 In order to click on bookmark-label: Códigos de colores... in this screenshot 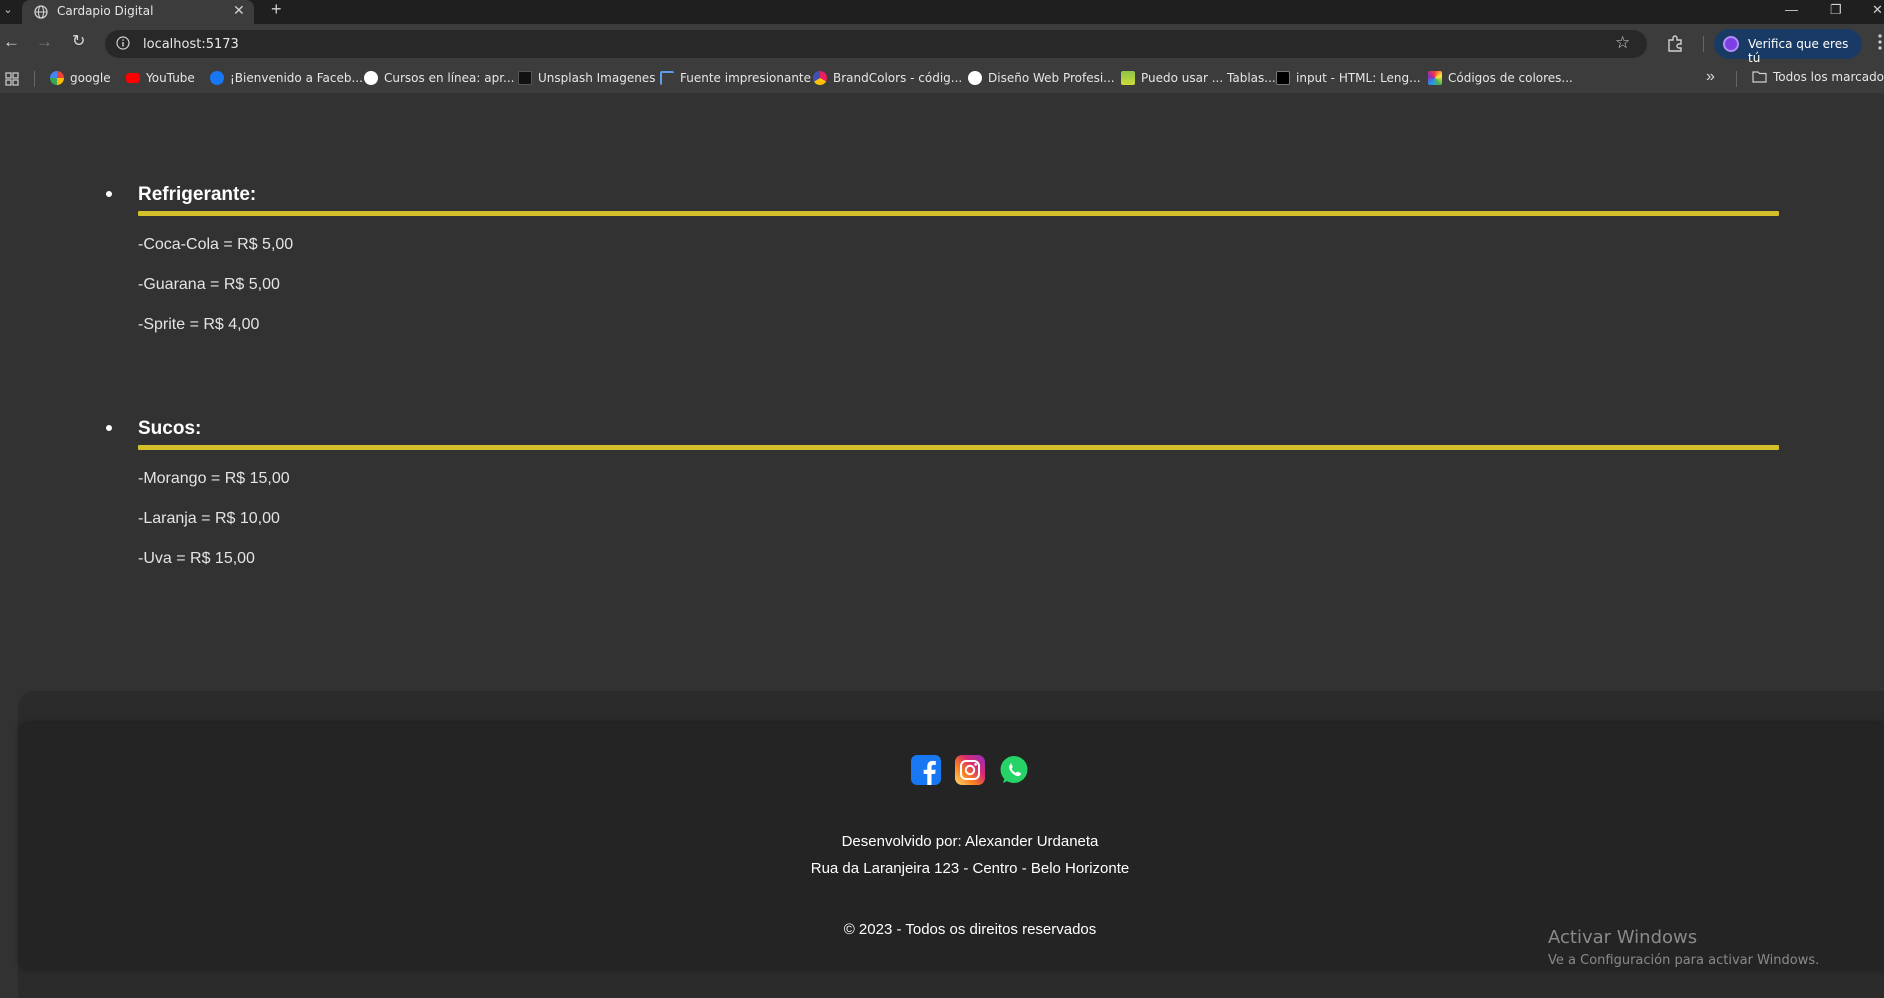, I will do `click(1510, 78)`.